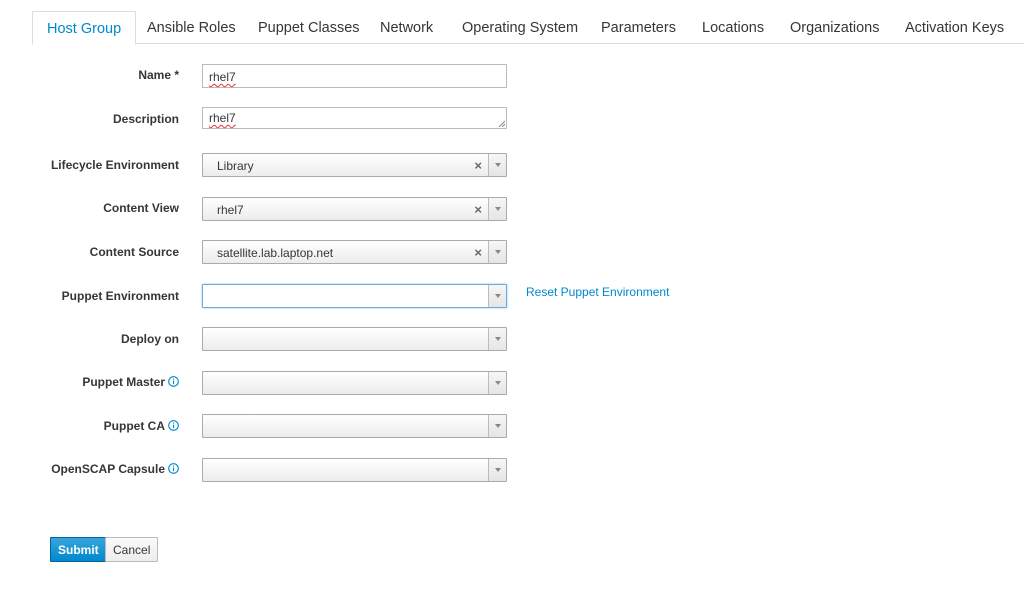  Describe the element at coordinates (354, 383) in the screenshot. I see `puppet-master-select` at that location.